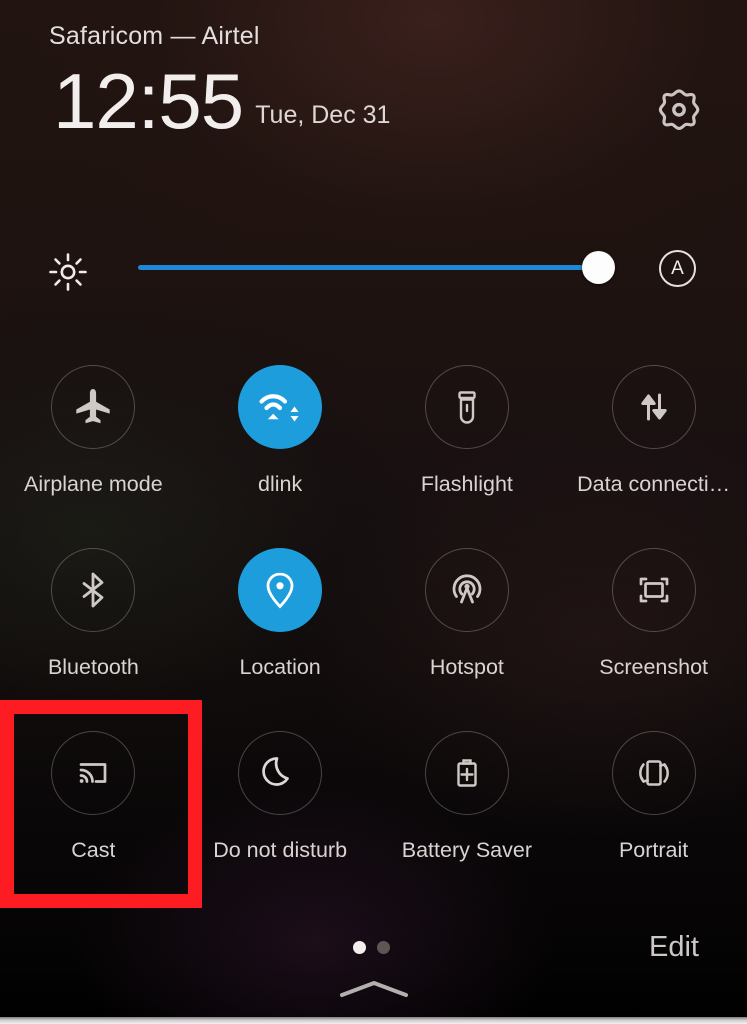 Image resolution: width=747 pixels, height=1024 pixels. I want to click on wifi-icon, so click(280, 407).